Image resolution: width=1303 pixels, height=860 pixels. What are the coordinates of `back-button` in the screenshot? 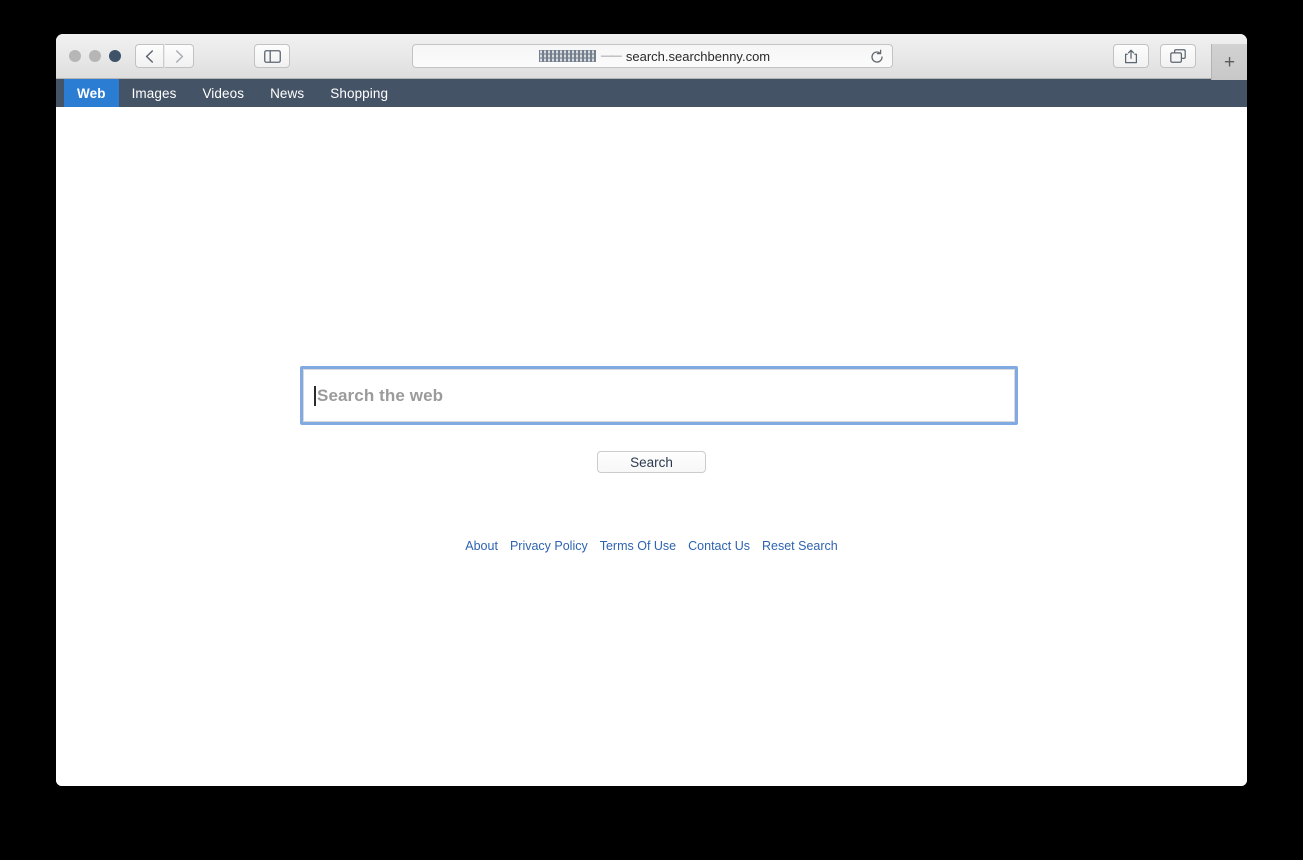 It's located at (149, 56).